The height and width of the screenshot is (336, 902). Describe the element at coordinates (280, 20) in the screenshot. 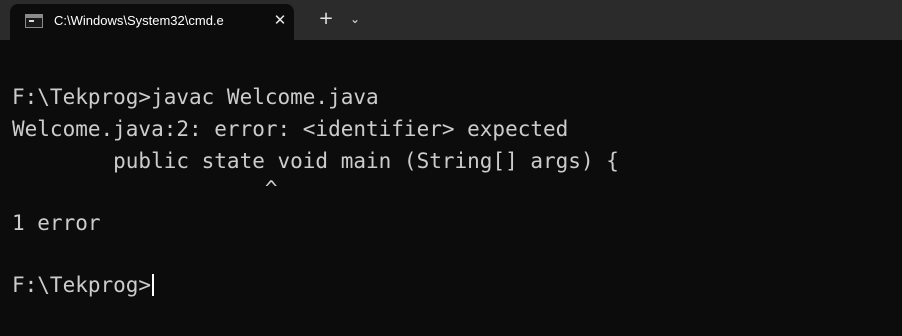

I see `close-icon: ✕` at that location.